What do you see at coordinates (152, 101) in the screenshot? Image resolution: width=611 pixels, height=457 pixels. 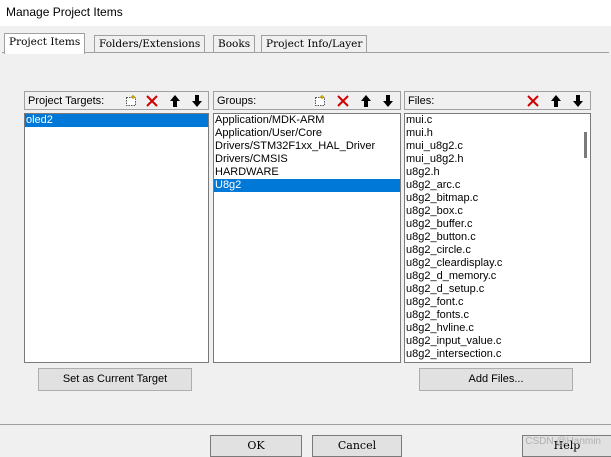 I see `delete-target-icon` at bounding box center [152, 101].